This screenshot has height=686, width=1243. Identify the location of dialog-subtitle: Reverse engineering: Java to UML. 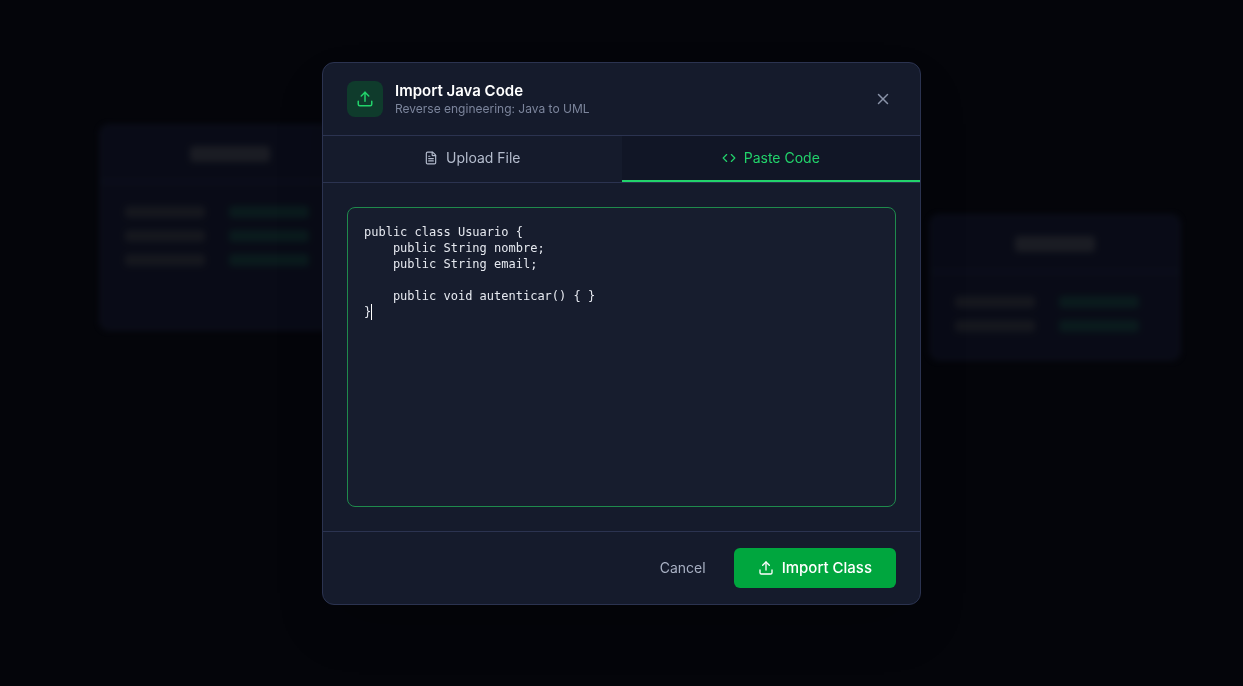
(493, 109).